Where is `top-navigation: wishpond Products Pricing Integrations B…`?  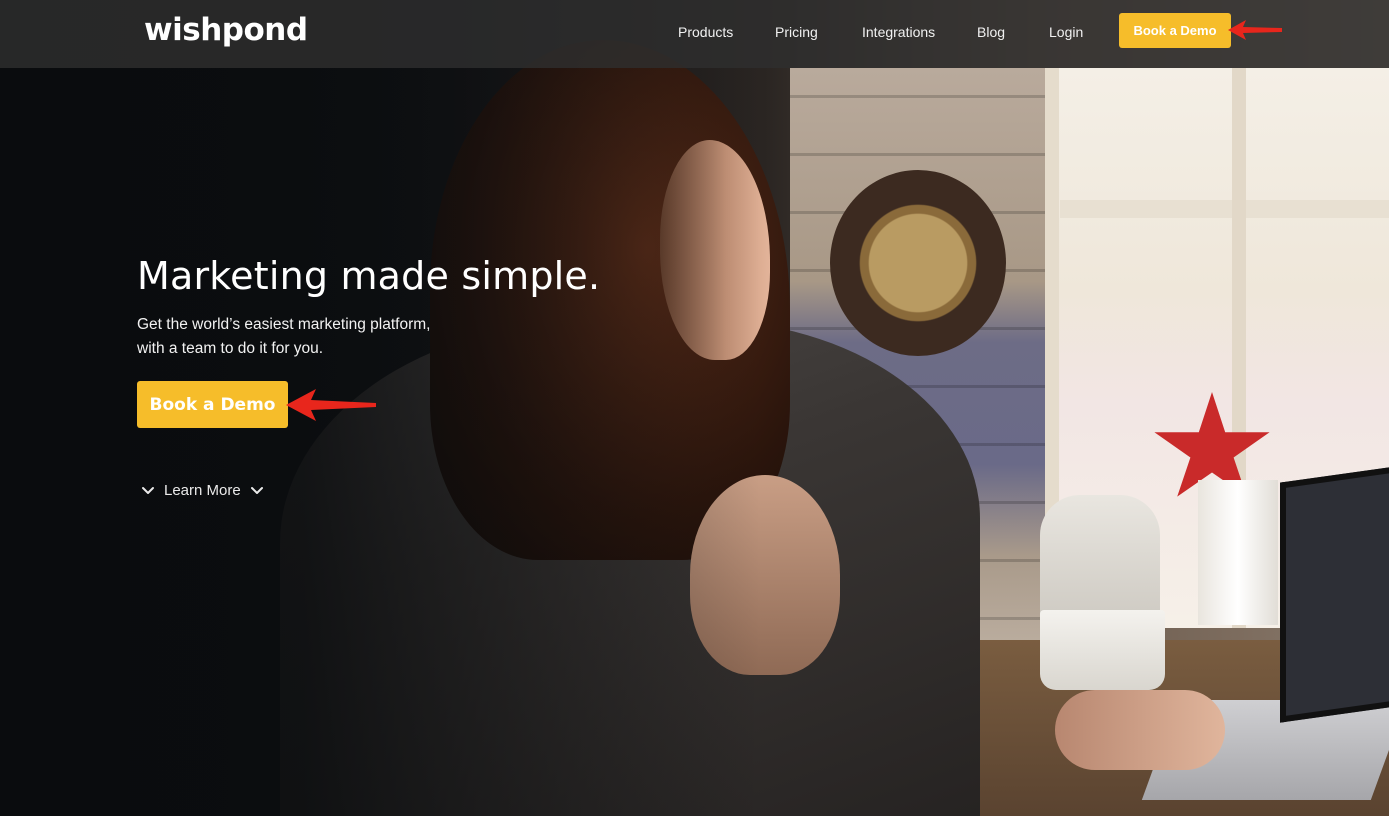
top-navigation: wishpond Products Pricing Integrations B… is located at coordinates (694, 34).